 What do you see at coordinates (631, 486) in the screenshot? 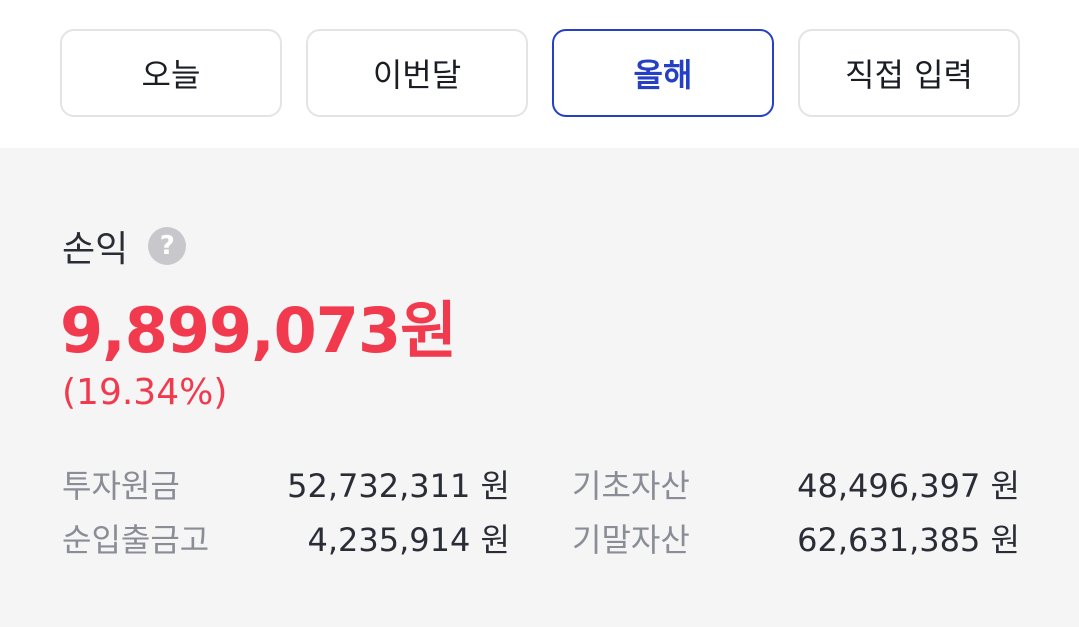
I see `stat-label: 기초자산` at bounding box center [631, 486].